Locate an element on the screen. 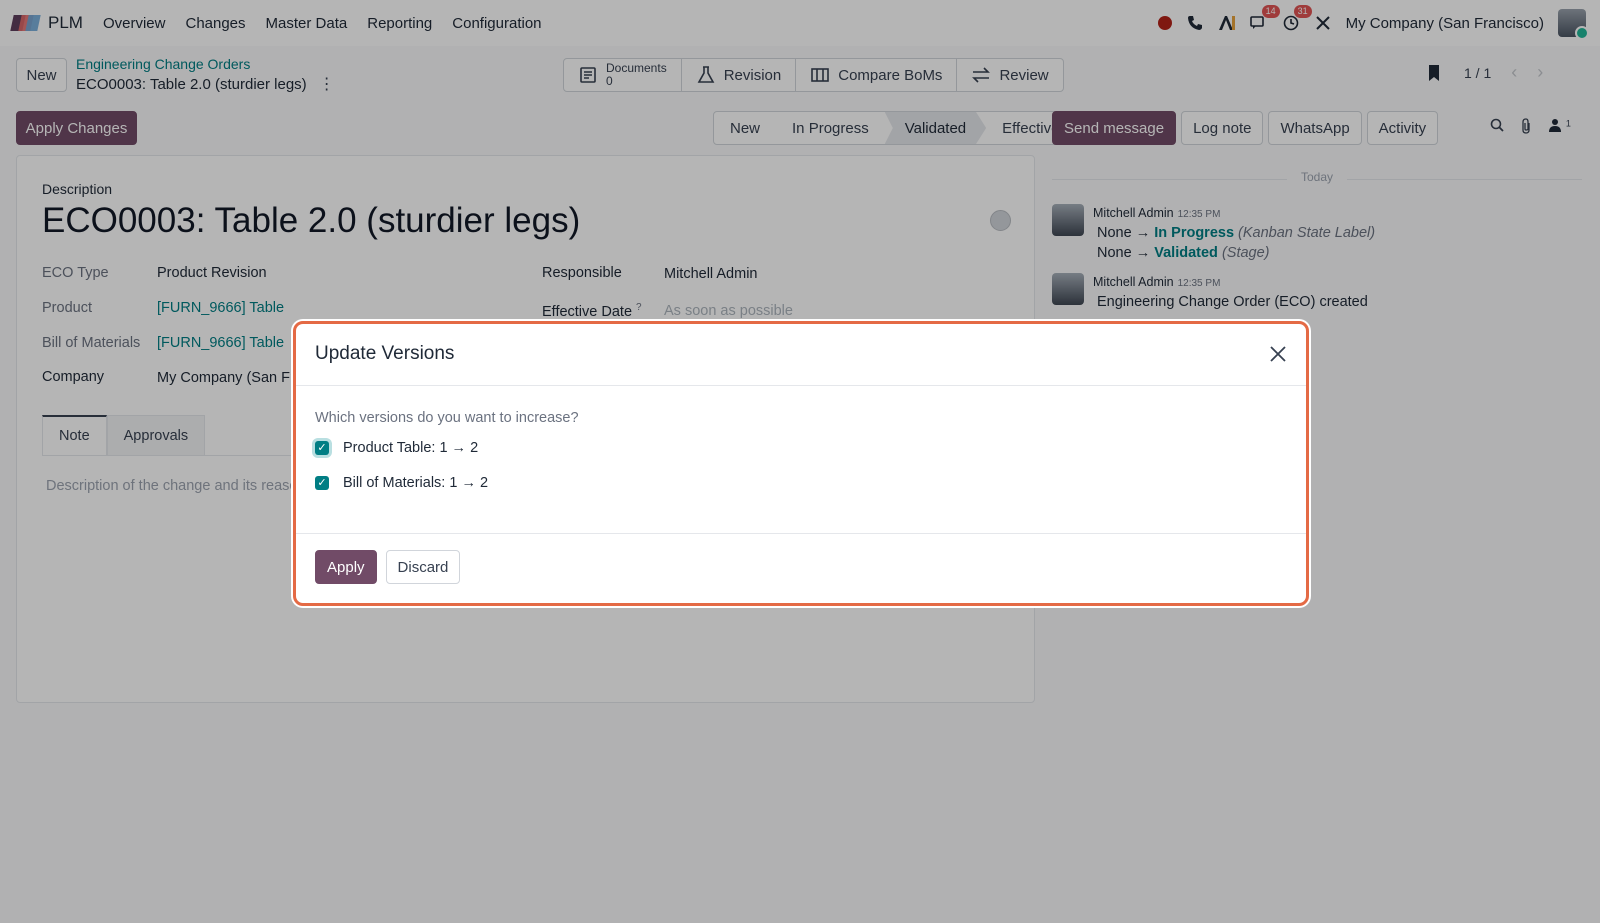 Image resolution: width=1600 pixels, height=923 pixels. close-icon is located at coordinates (1278, 354).